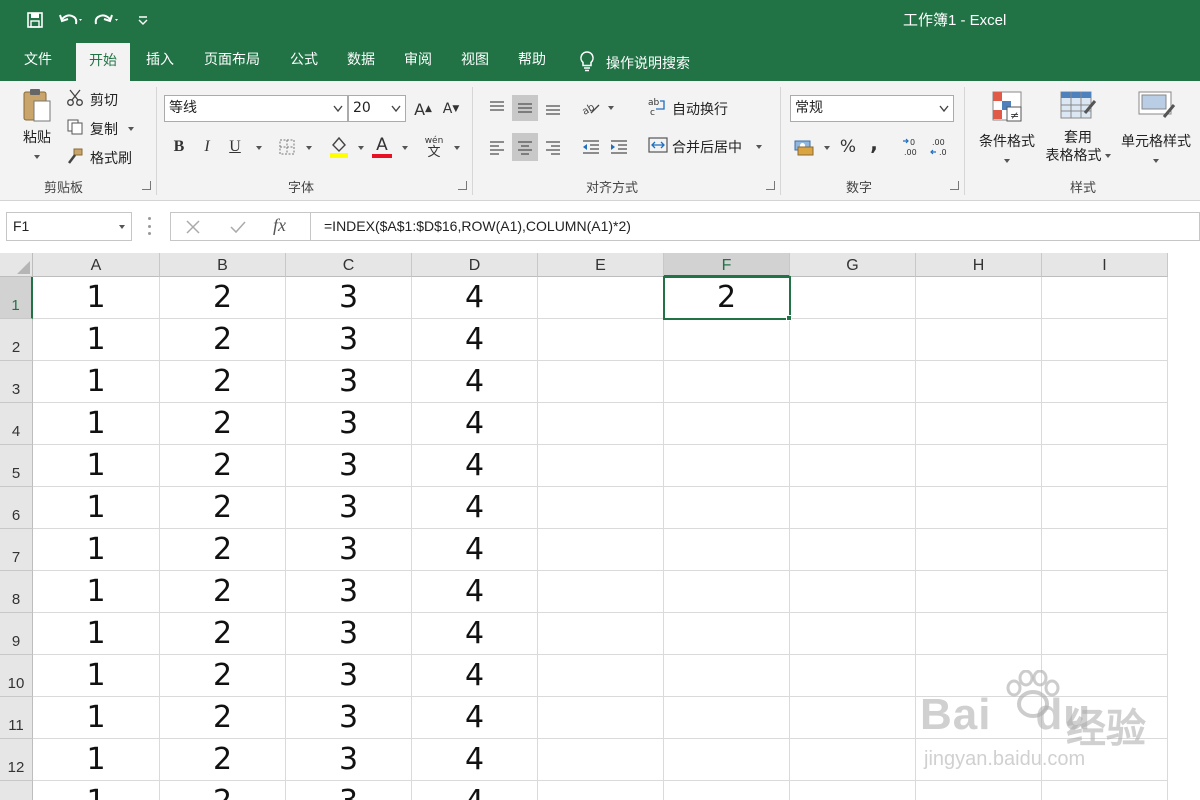 Image resolution: width=1200 pixels, height=800 pixels. What do you see at coordinates (96, 424) in the screenshot?
I see `cell-a4: 1` at bounding box center [96, 424].